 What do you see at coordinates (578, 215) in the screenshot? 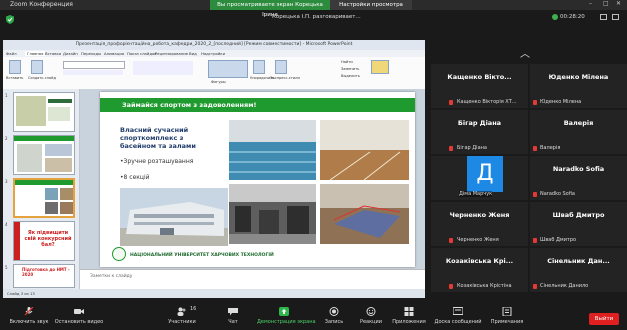
I see `participant-name: Шваб Дмитро` at bounding box center [578, 215].